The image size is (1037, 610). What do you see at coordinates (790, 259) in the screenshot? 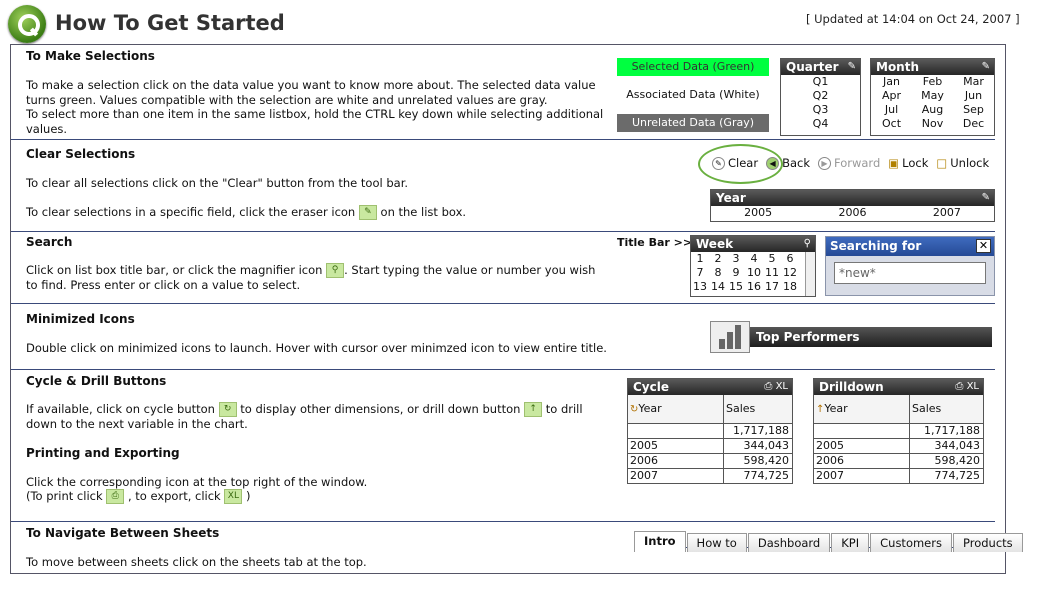
I see `week-value: 6` at bounding box center [790, 259].